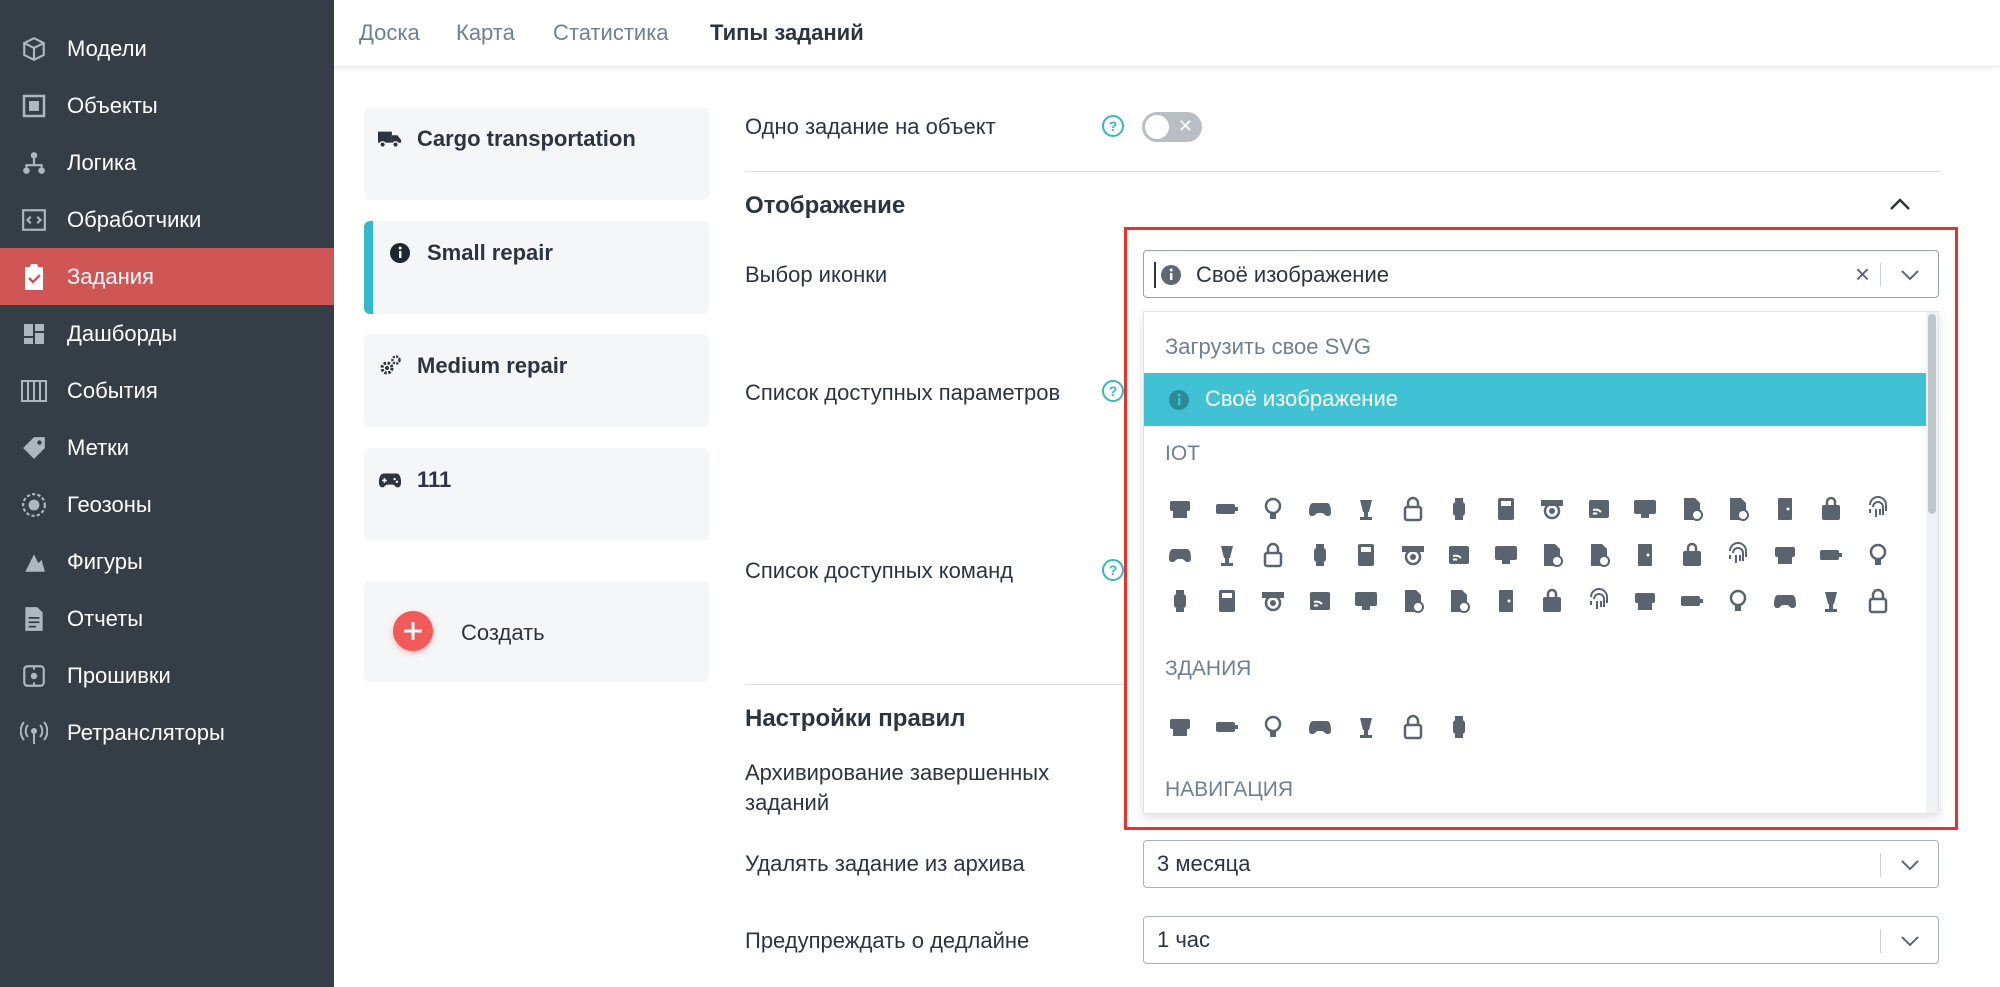 The image size is (2000, 987). I want to click on sidebar-item-label: Ретрансляторы, so click(146, 732).